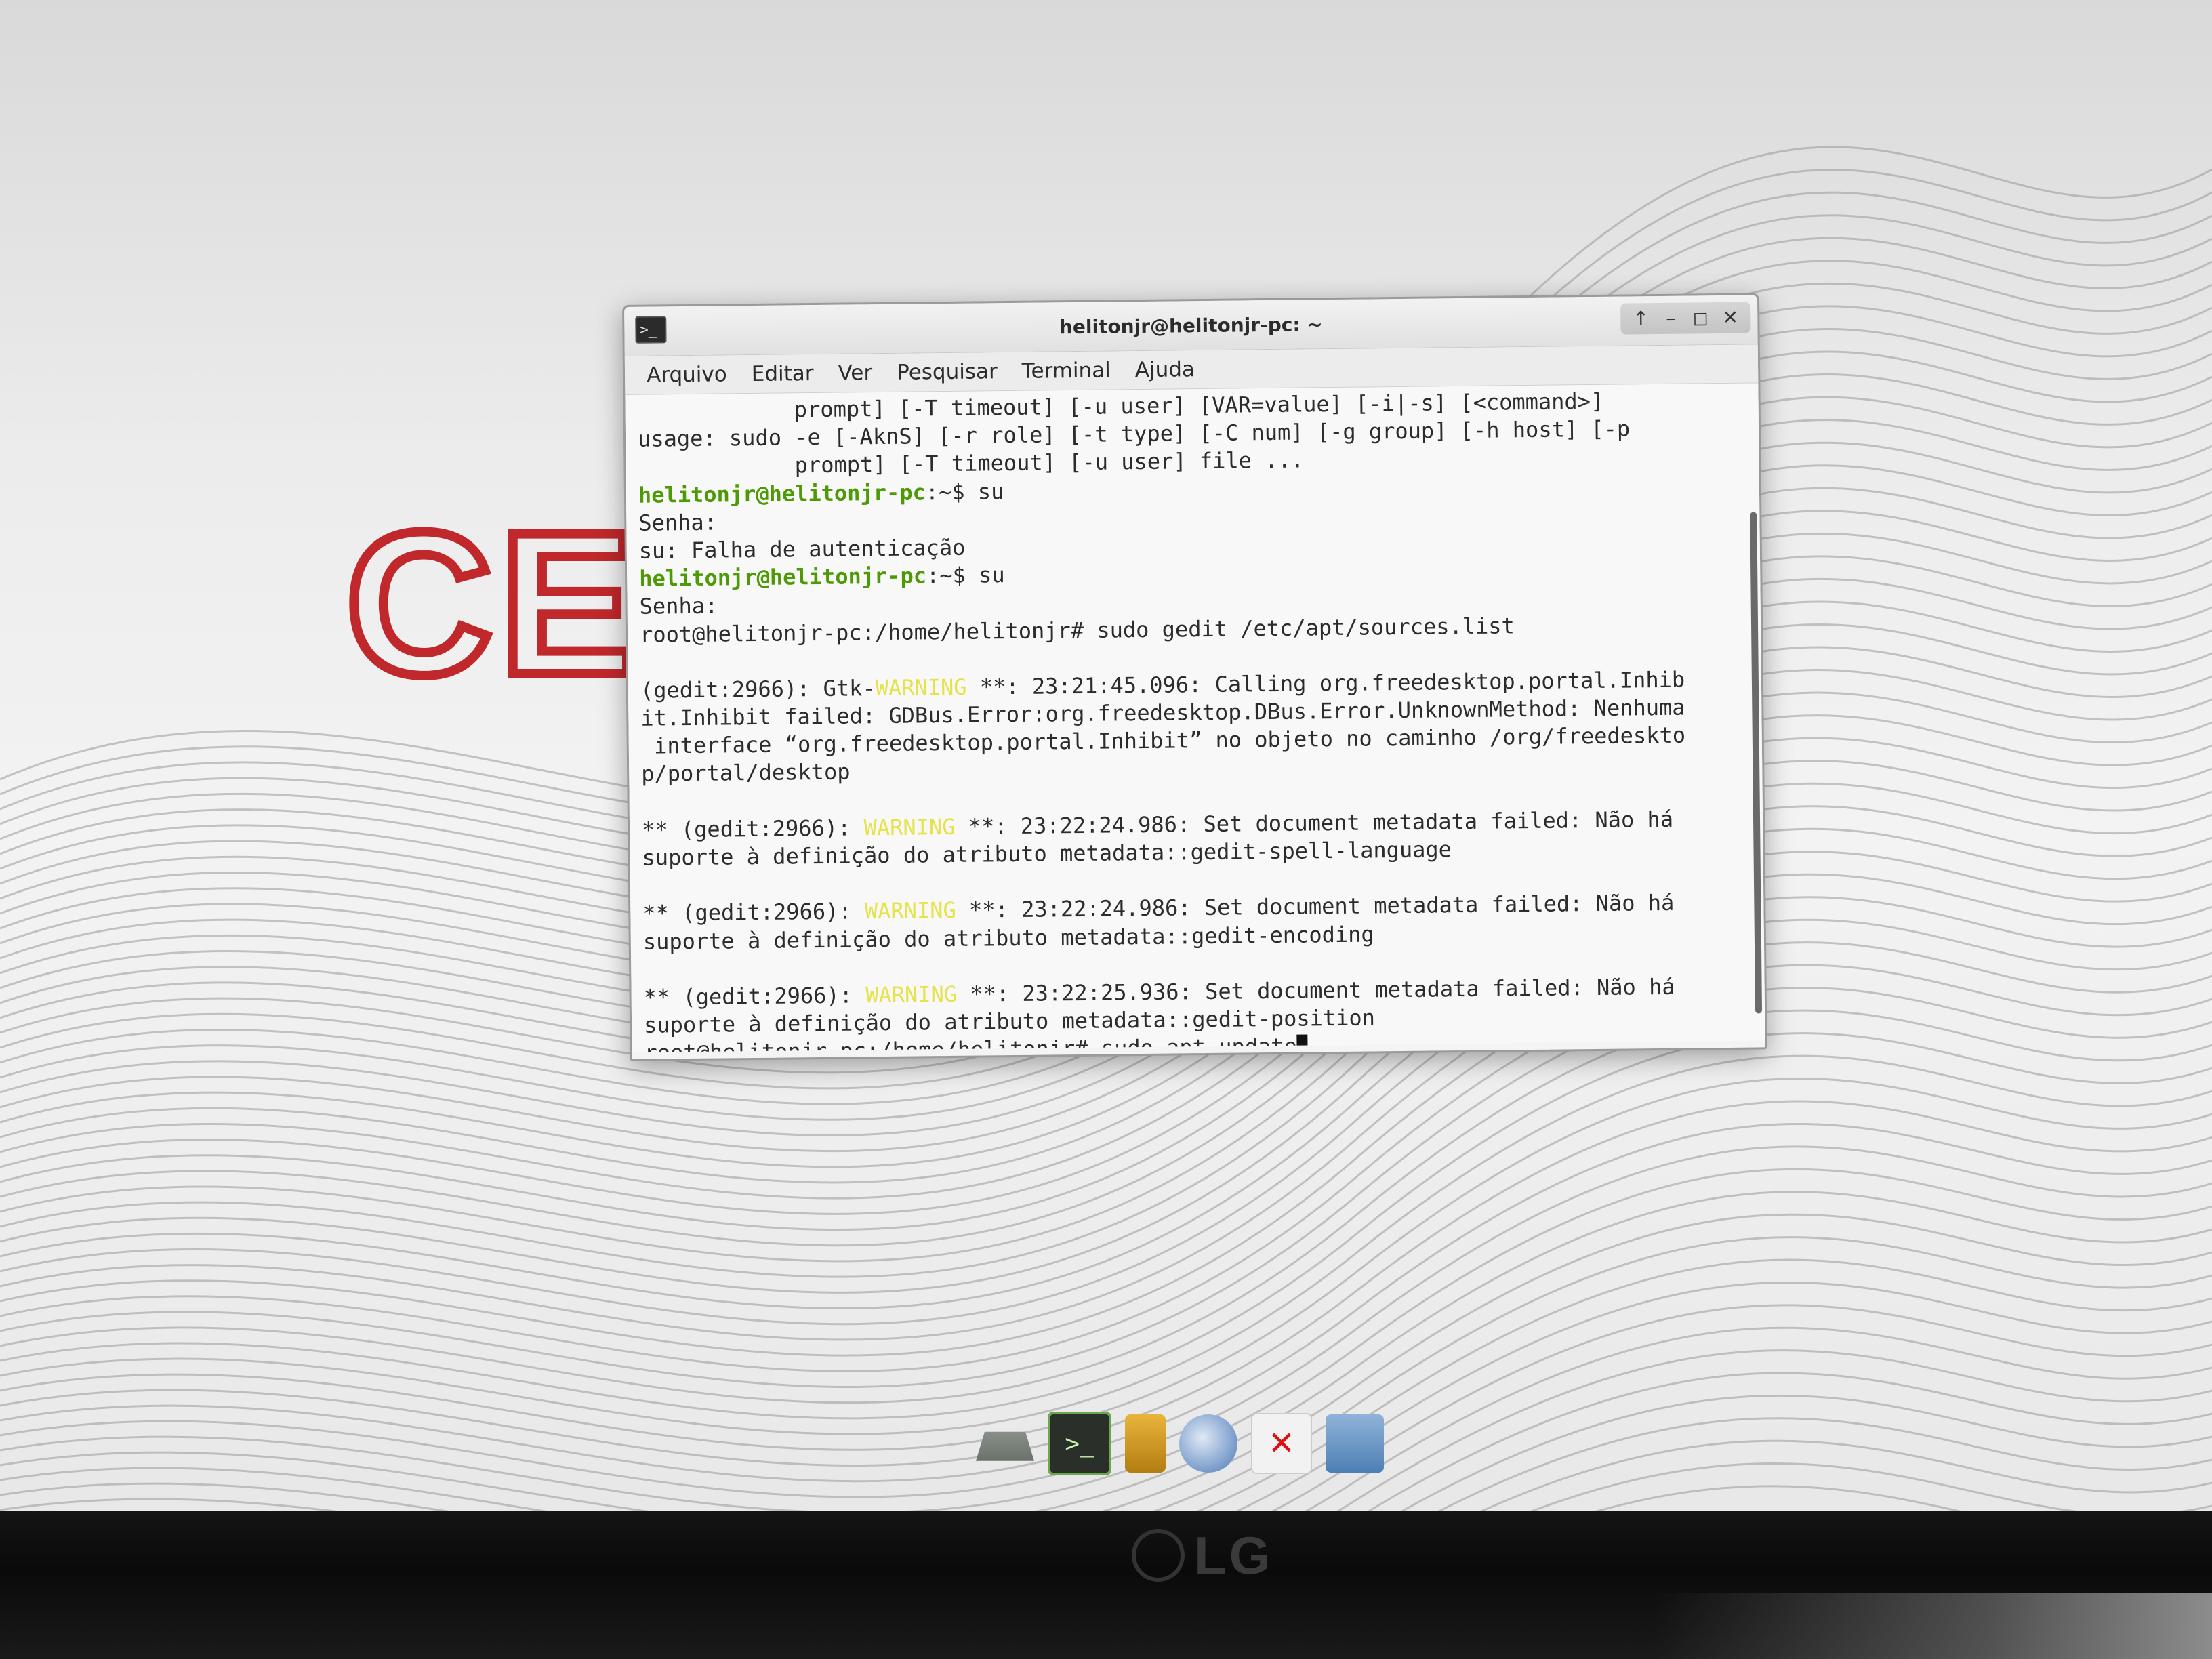 The width and height of the screenshot is (2212, 1659). Describe the element at coordinates (854, 373) in the screenshot. I see `menu-ver: Ver` at that location.